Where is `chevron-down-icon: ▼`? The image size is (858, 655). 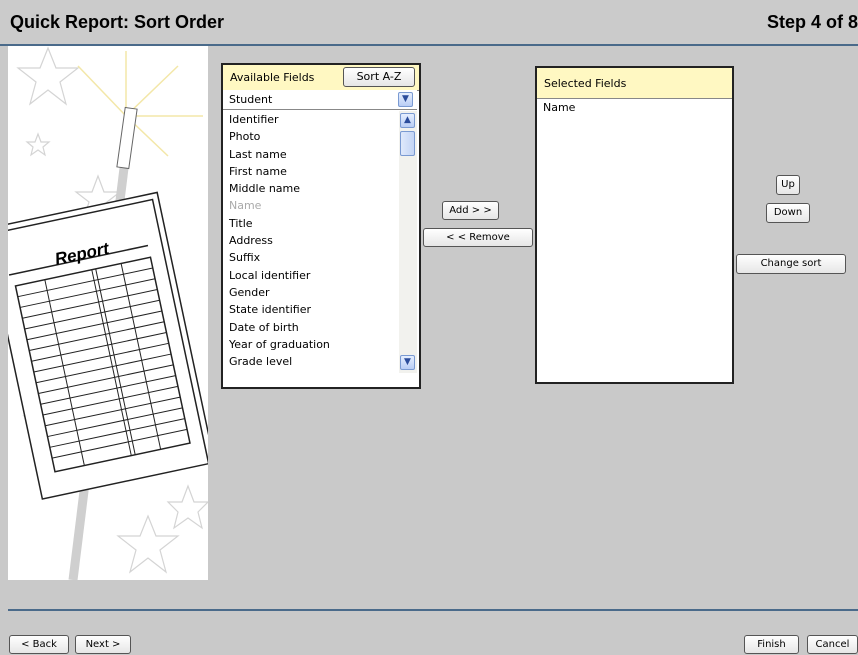
chevron-down-icon: ▼ is located at coordinates (405, 99).